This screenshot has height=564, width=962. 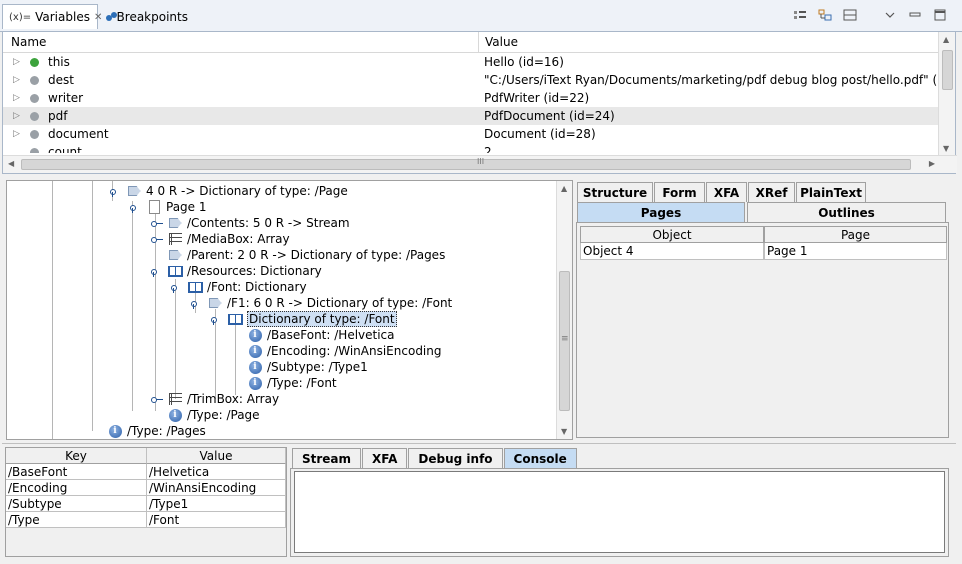 What do you see at coordinates (306, 255) in the screenshot?
I see `tree-node: /Parent: 2 0 R -> Dictionary of type` at bounding box center [306, 255].